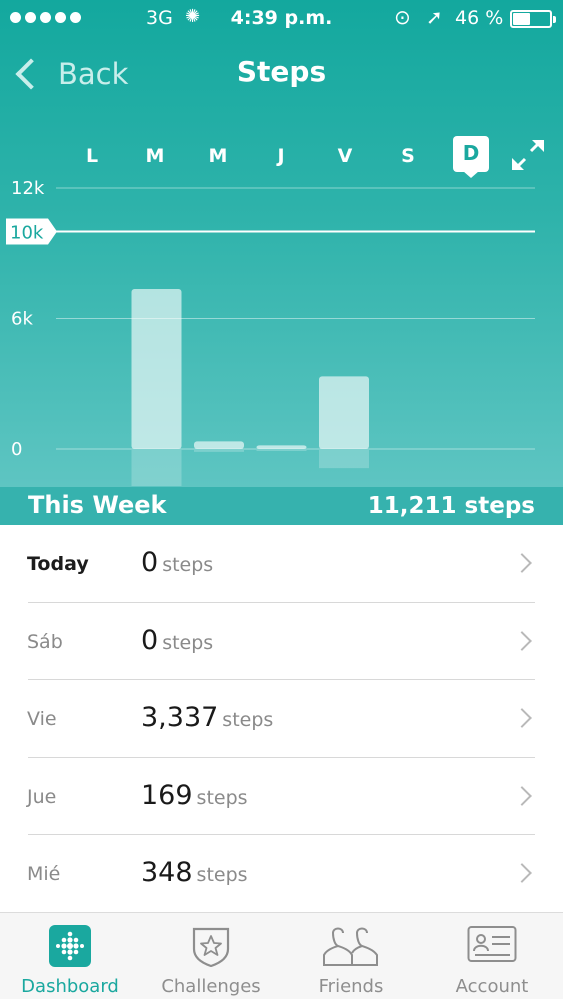  Describe the element at coordinates (281, 447) in the screenshot. I see `bar-J` at that location.